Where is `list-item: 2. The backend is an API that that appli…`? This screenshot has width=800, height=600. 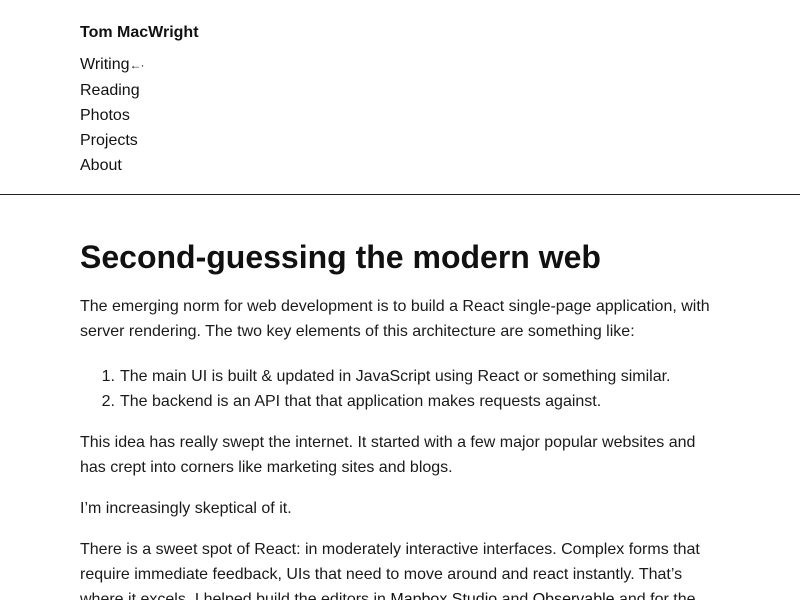 list-item: 2. The backend is an API that that appli… is located at coordinates (400, 401).